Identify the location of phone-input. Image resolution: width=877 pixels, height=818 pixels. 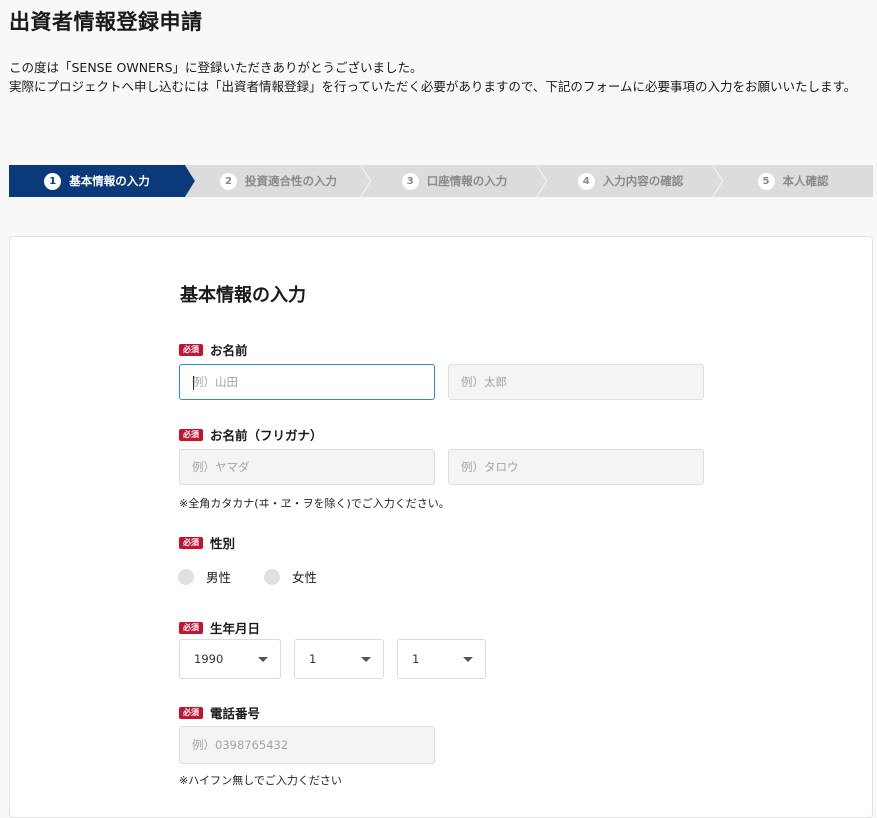
(307, 745).